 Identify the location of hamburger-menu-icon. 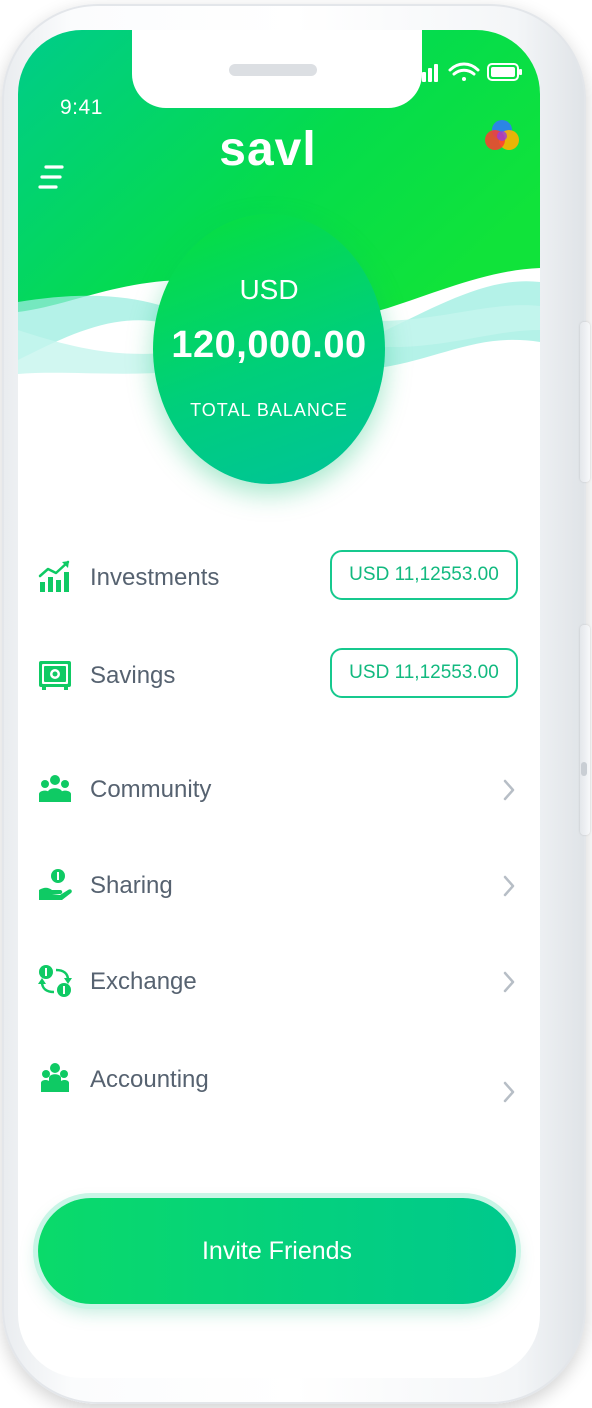
(52, 178).